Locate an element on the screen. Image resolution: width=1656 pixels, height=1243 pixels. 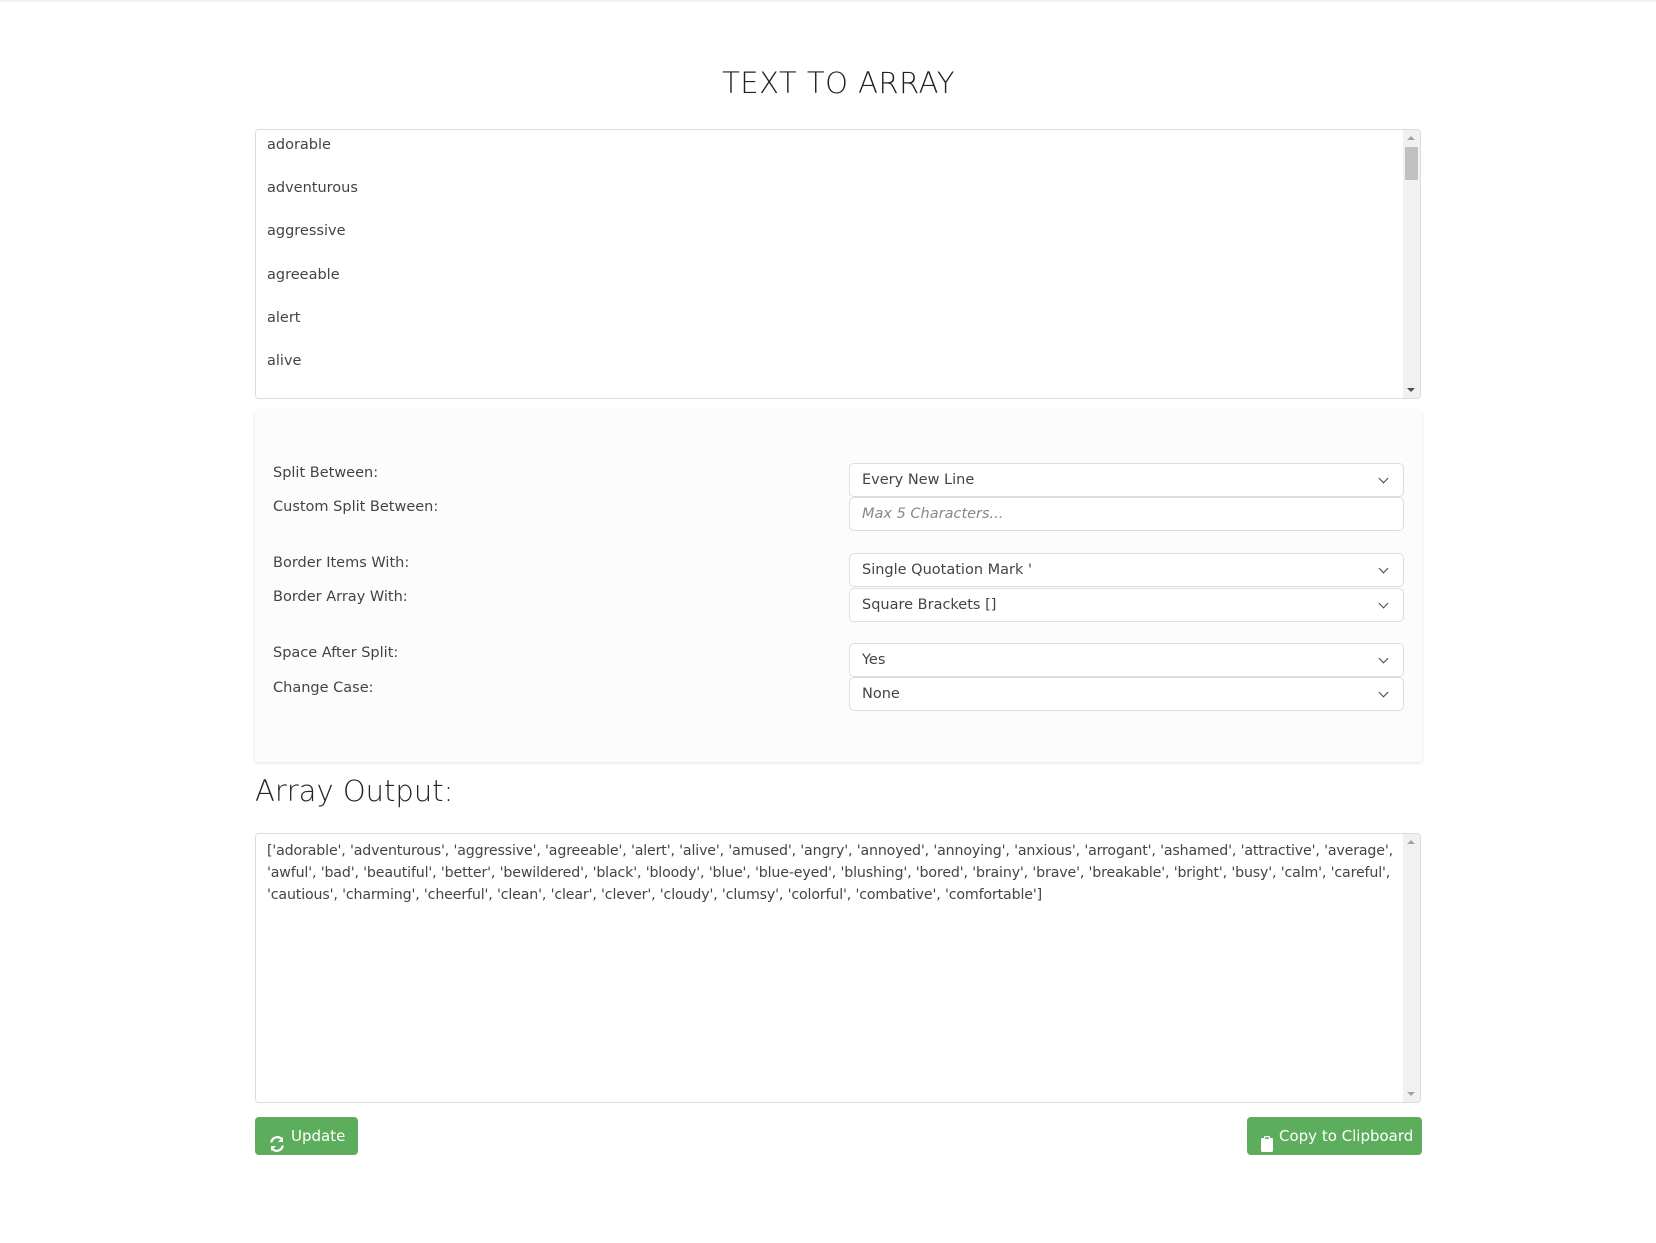
refresh-icon is located at coordinates (277, 1147).